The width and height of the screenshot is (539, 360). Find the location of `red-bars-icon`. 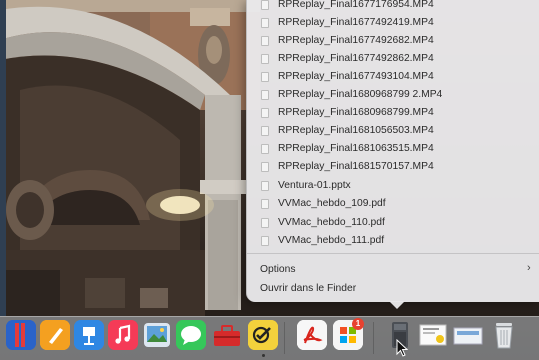

red-bars-icon is located at coordinates (21, 335).